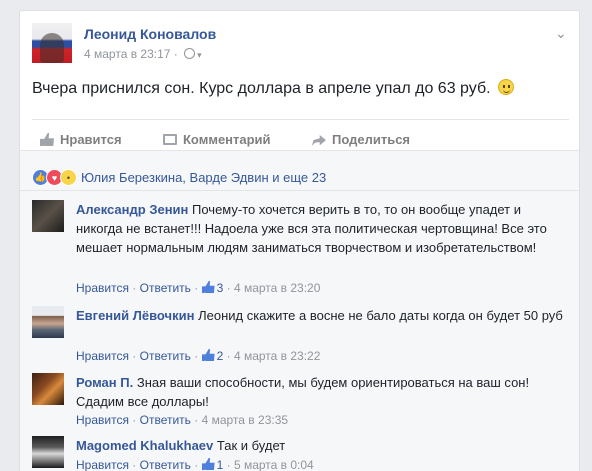 The width and height of the screenshot is (592, 471). Describe the element at coordinates (506, 87) in the screenshot. I see `smiley-icon` at that location.